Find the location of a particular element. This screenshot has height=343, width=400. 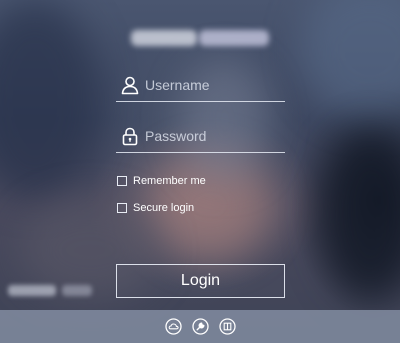

secure-login-checkbox is located at coordinates (122, 208).